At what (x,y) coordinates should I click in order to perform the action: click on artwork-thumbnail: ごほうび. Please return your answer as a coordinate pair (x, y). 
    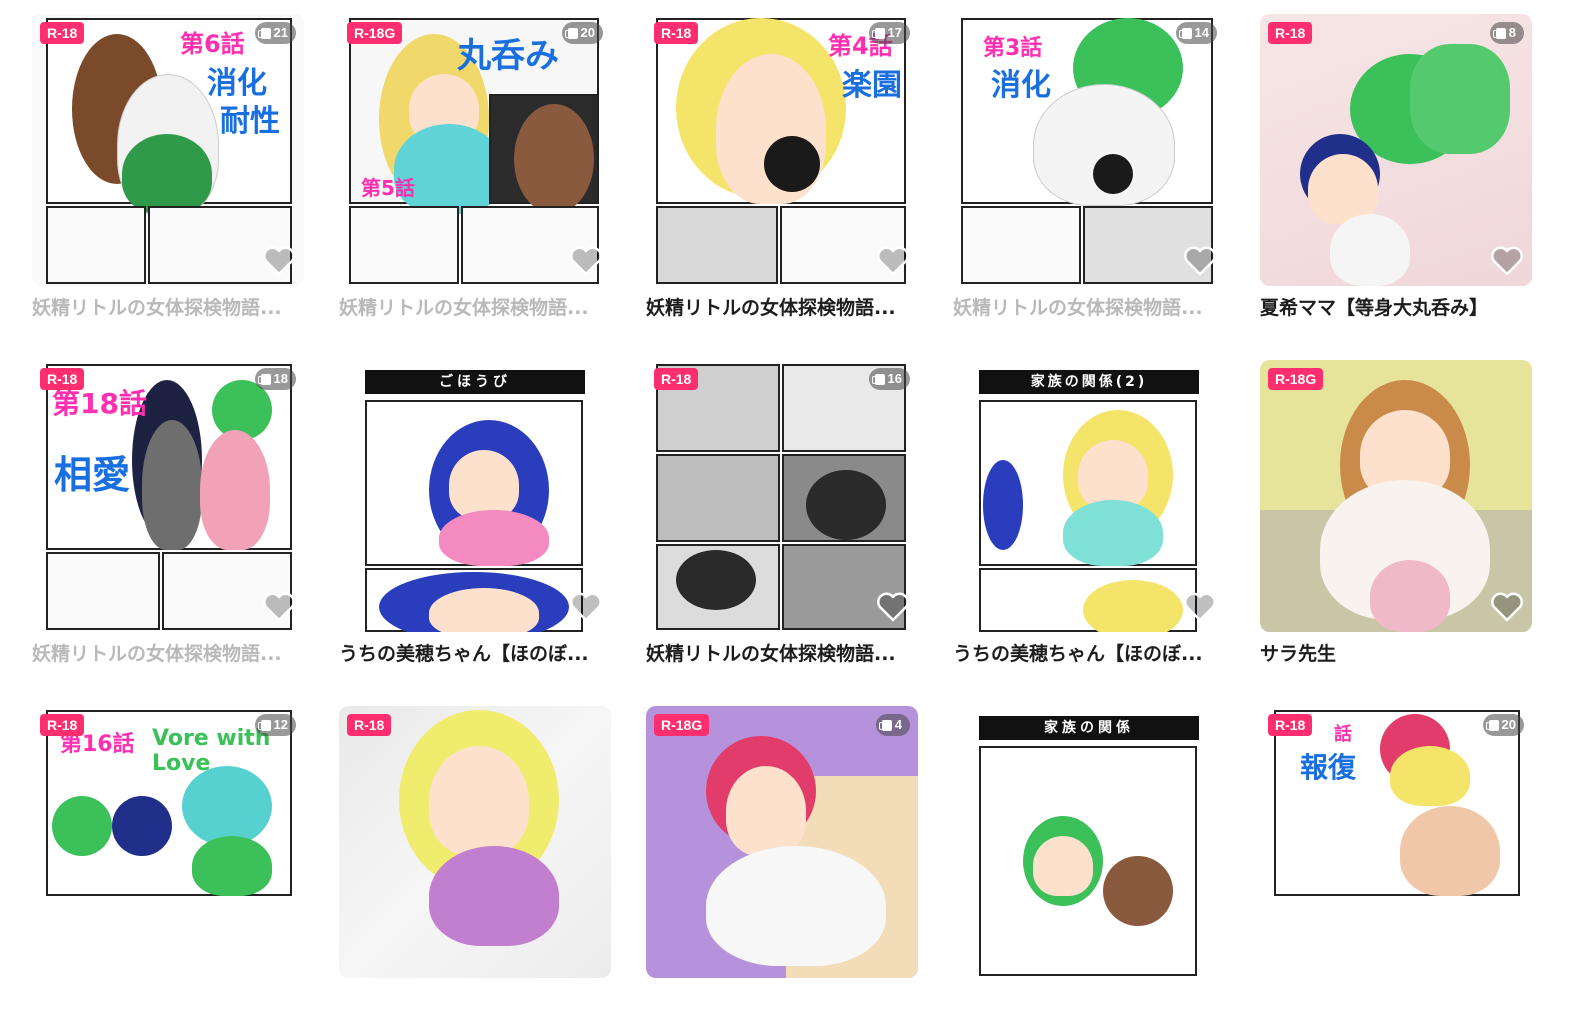
    Looking at the image, I should click on (475, 496).